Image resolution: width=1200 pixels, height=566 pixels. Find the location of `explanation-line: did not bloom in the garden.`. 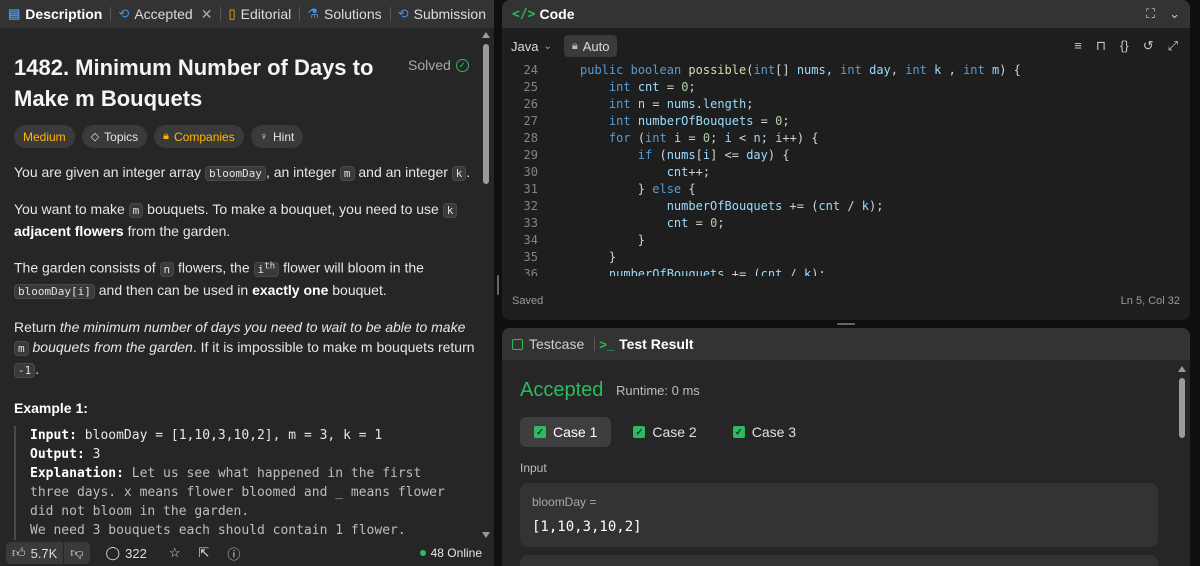

explanation-line: did not bloom in the garden. is located at coordinates (140, 511).